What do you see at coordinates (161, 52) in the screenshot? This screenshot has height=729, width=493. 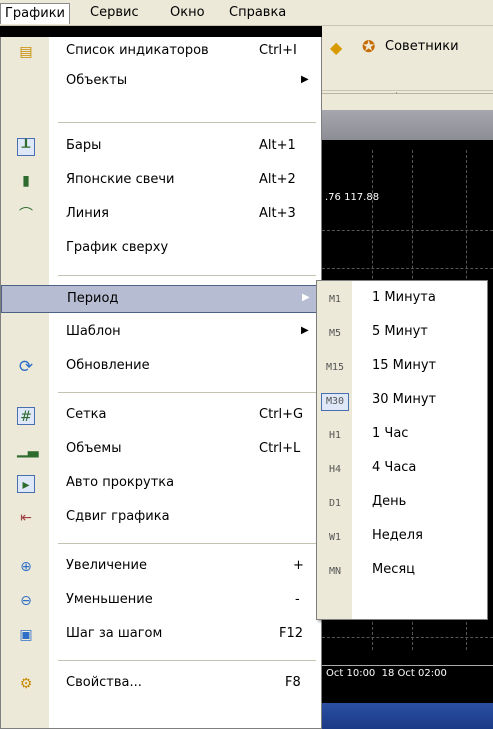 I see `menu-item-indicators-list: ▤ Список индикаторов Ctrl+I` at bounding box center [161, 52].